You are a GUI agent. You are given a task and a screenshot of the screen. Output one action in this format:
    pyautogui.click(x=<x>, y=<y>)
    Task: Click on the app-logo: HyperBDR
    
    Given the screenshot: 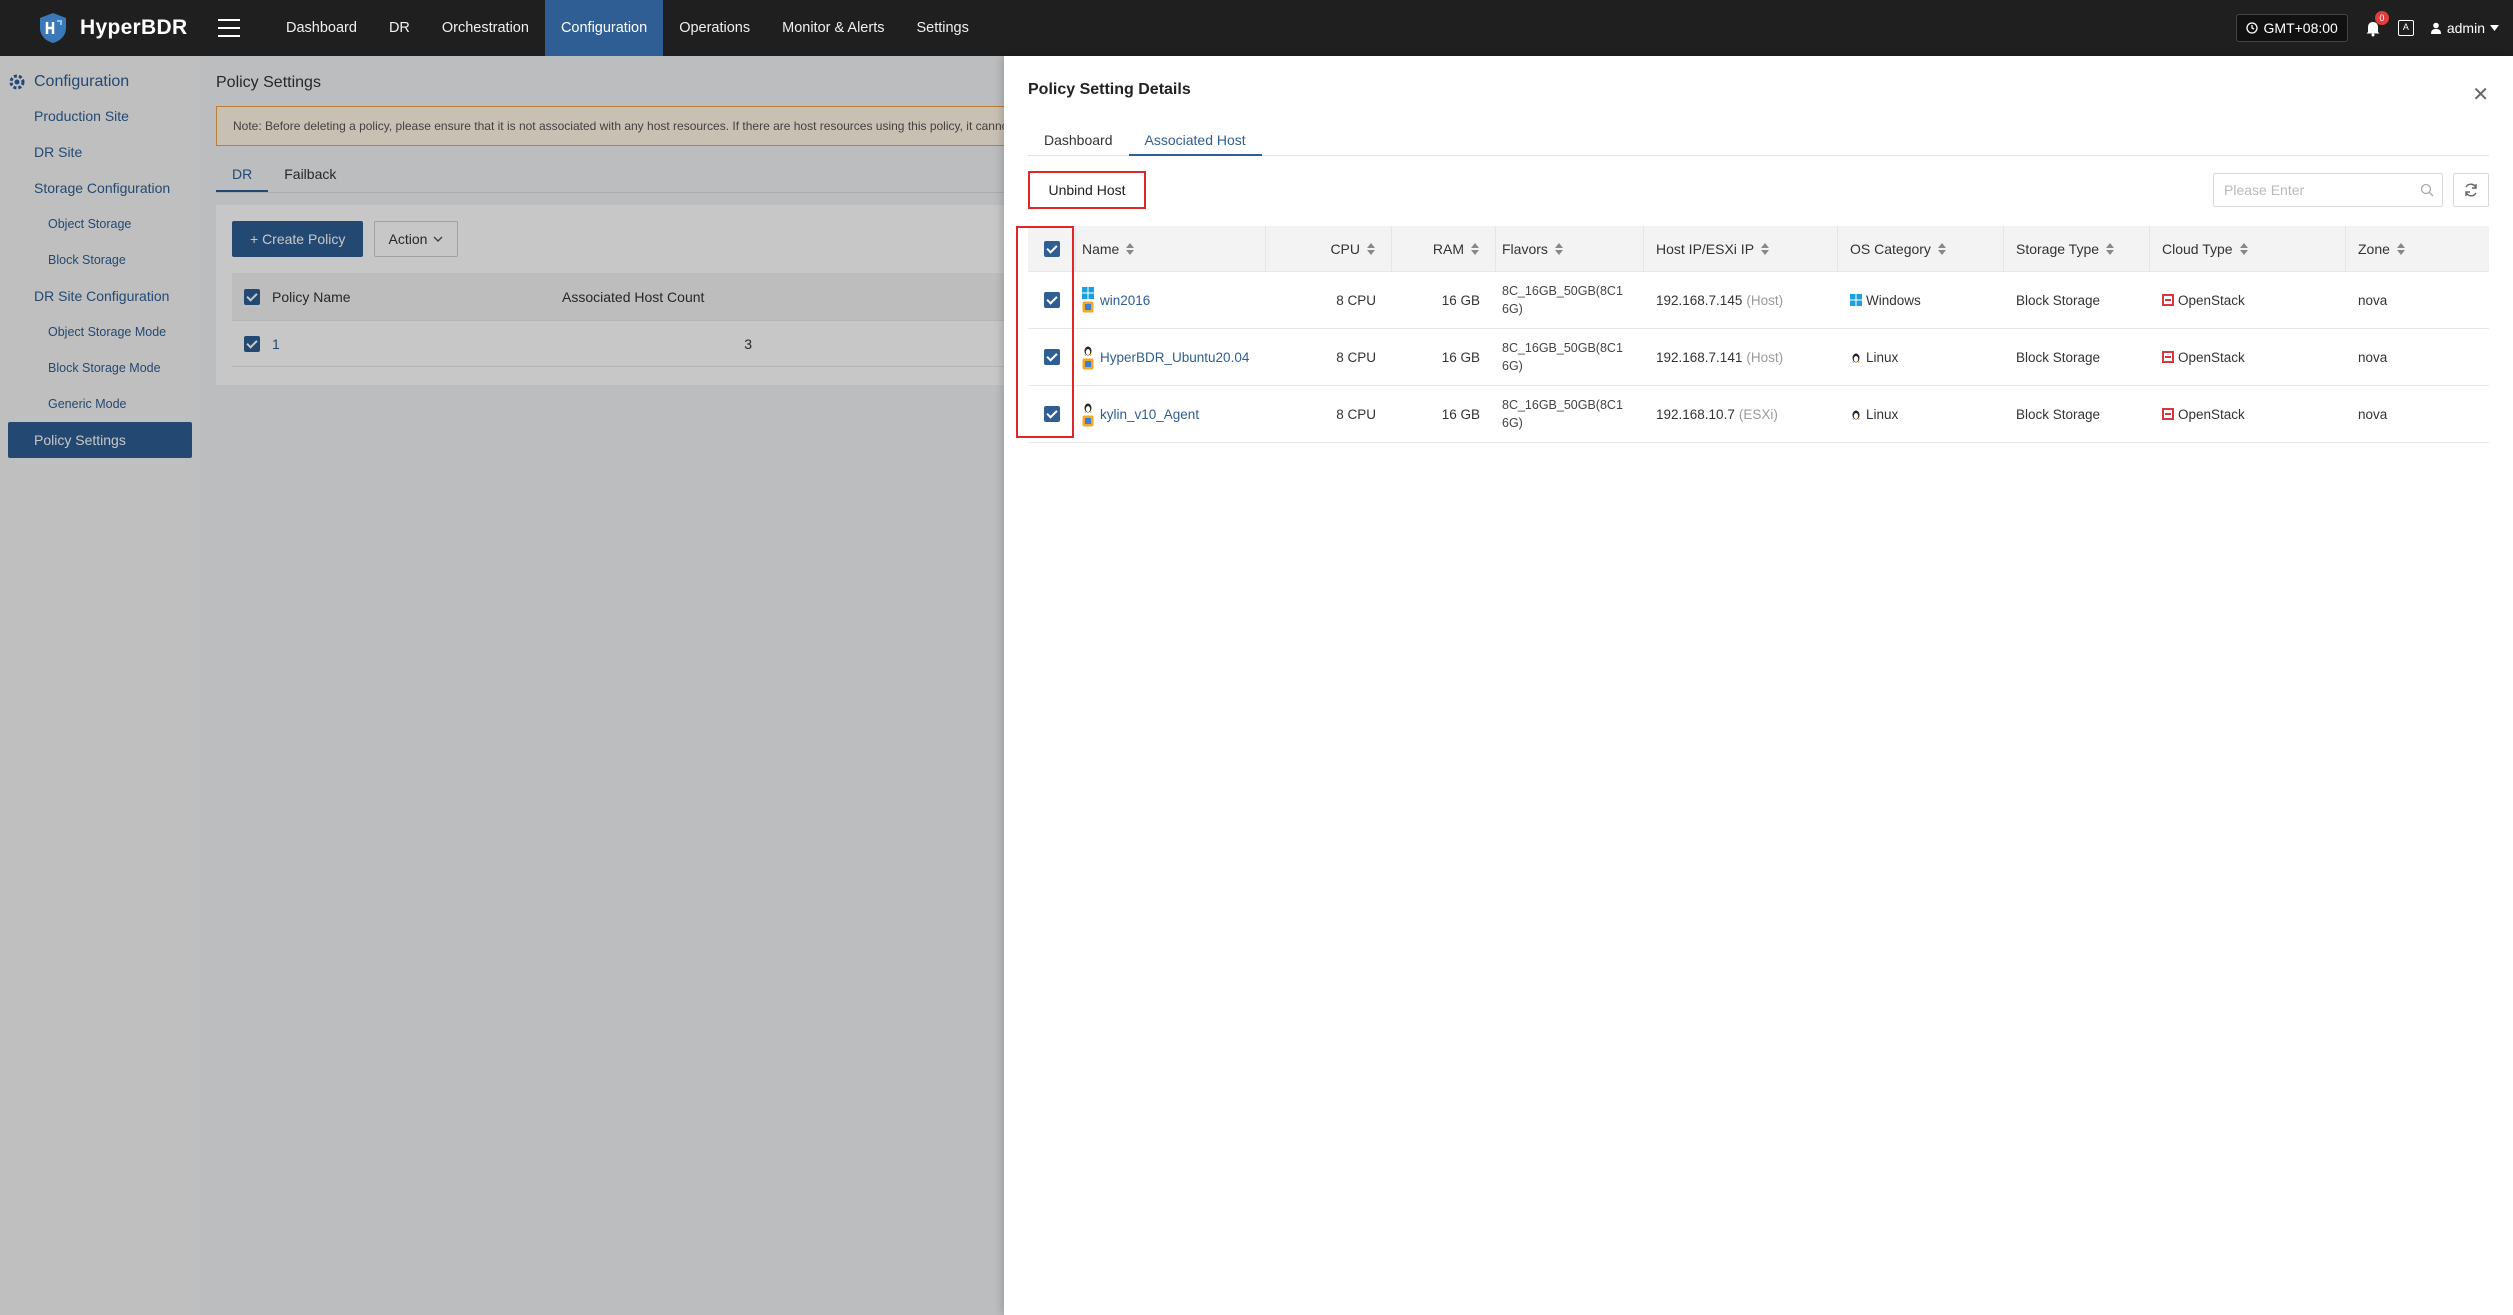 What is the action you would take?
    pyautogui.click(x=100, y=28)
    